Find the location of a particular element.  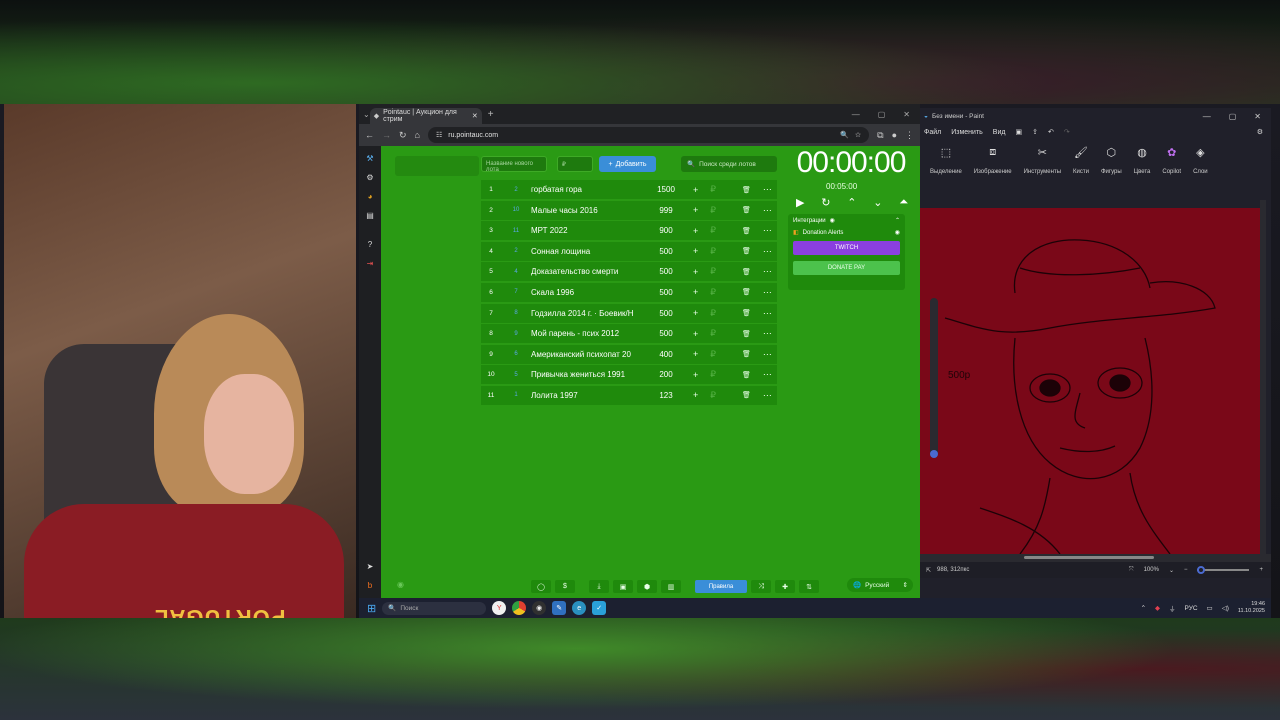

zoom-out-icon: − is located at coordinates (1186, 570).